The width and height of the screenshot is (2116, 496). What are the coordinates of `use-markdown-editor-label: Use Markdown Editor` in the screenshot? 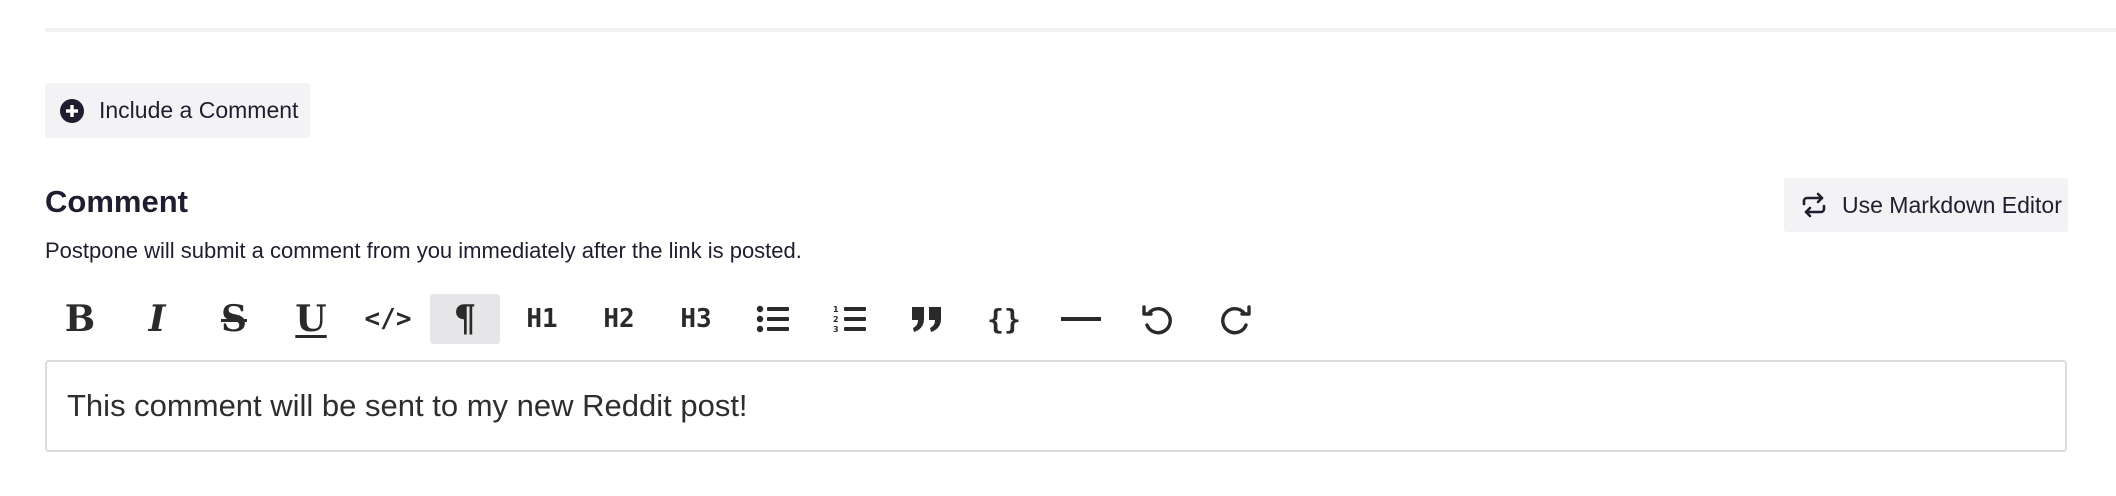 It's located at (1952, 204).